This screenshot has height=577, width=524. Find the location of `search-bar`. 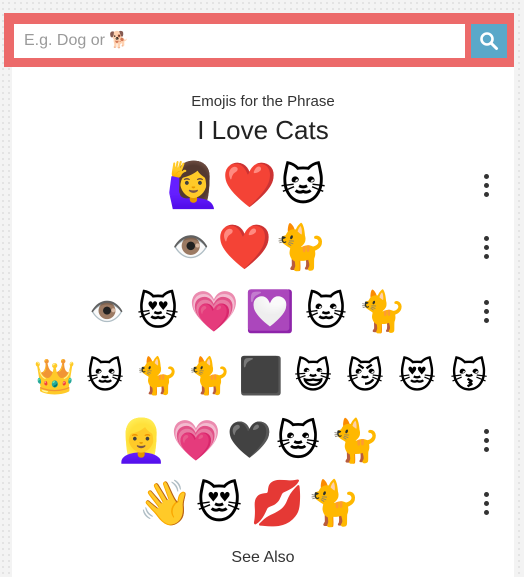

search-bar is located at coordinates (259, 40).